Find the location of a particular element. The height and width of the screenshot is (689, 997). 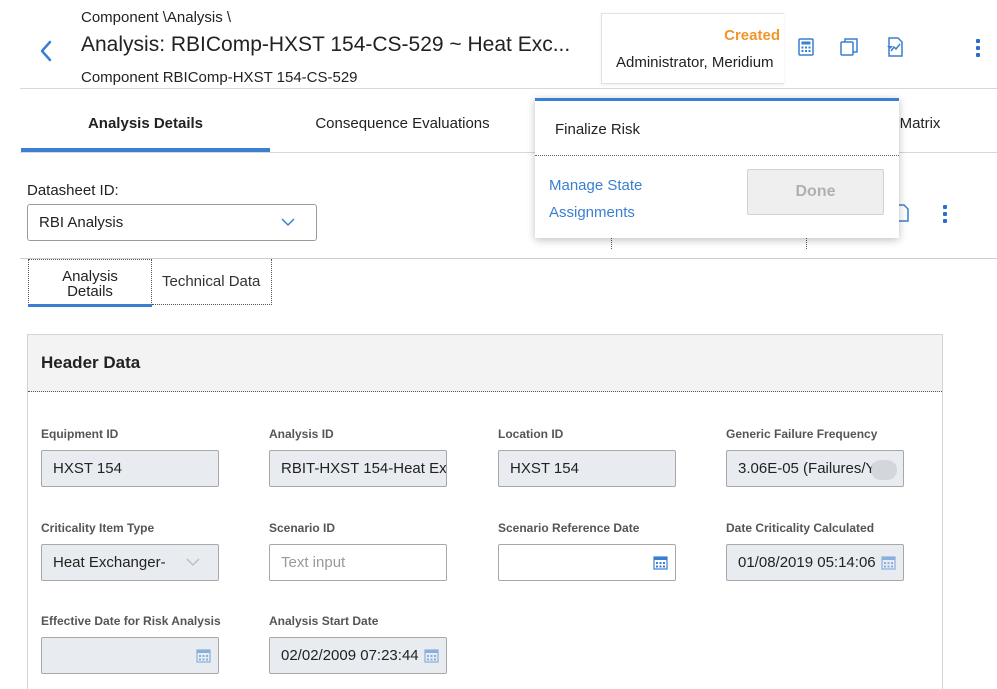

scenario-reference-date-input is located at coordinates (587, 562).